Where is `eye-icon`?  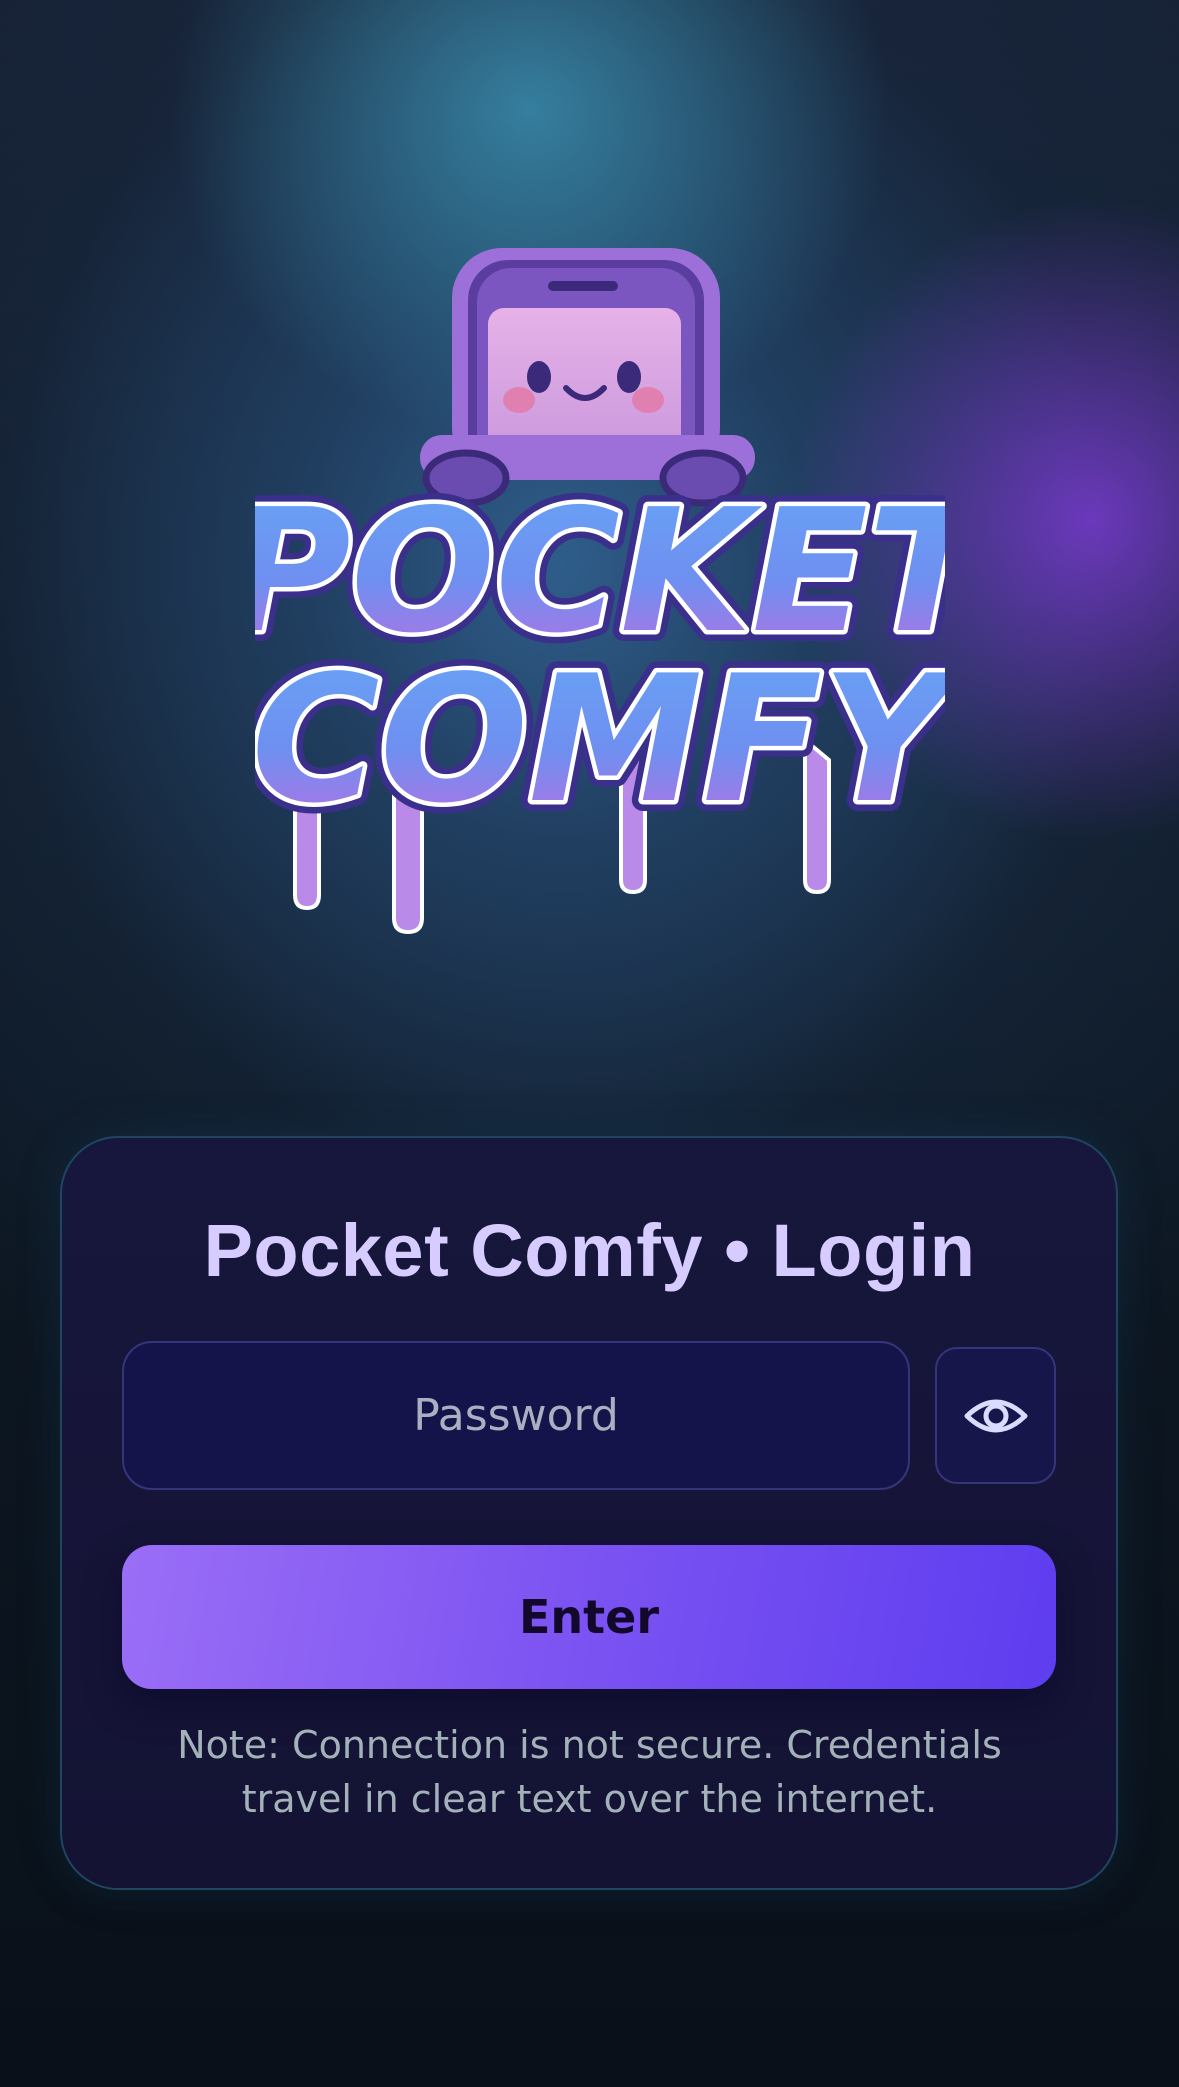 eye-icon is located at coordinates (995, 1415).